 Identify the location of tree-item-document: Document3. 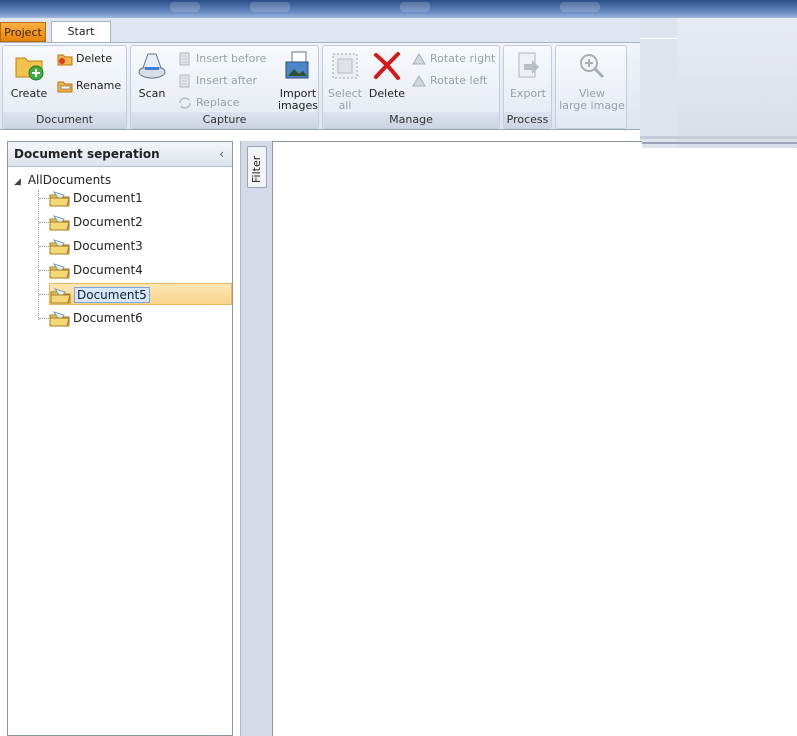
(96, 246).